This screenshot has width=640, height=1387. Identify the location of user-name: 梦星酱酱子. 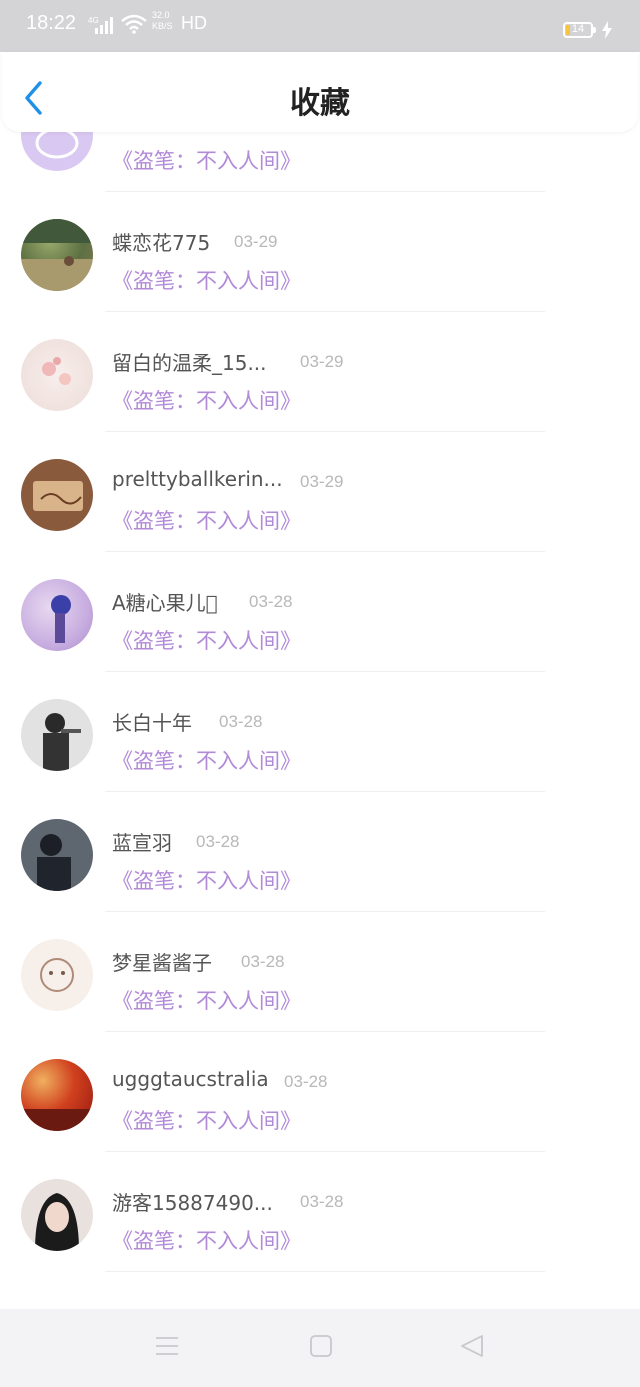
(162, 961).